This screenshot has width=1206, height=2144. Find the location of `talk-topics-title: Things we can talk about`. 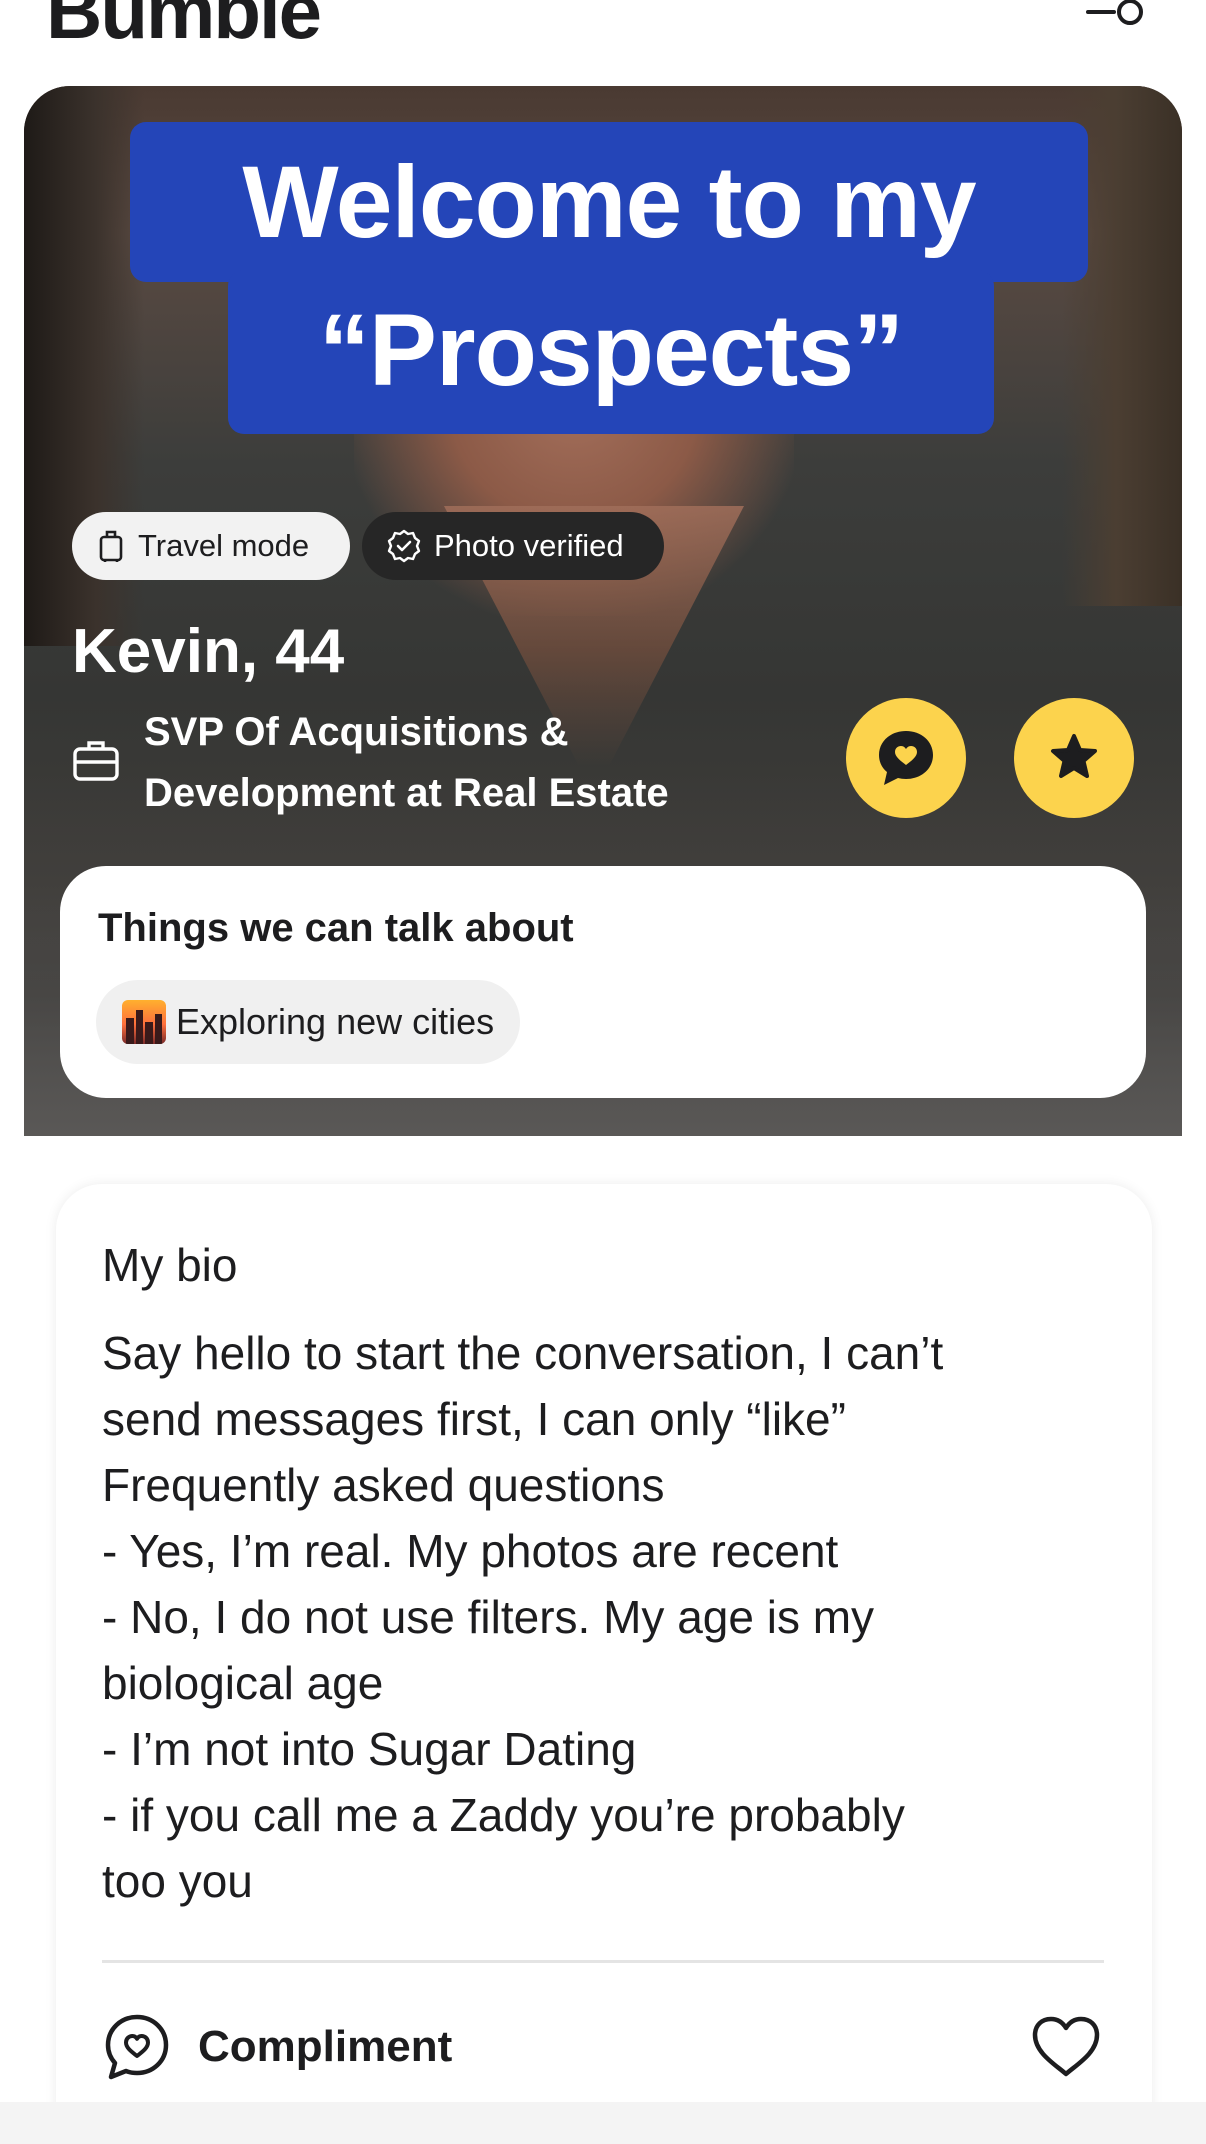

talk-topics-title: Things we can talk about is located at coordinates (336, 928).